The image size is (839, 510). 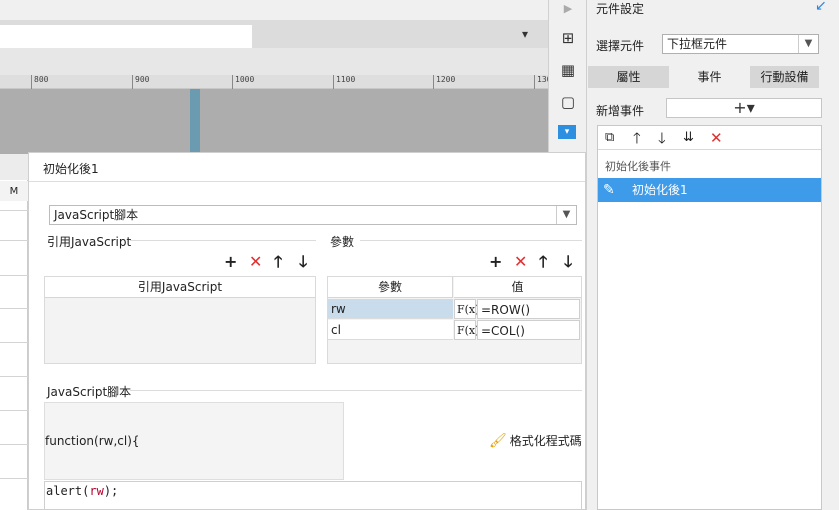 I want to click on code-editor: alert(rw);, so click(x=313, y=495).